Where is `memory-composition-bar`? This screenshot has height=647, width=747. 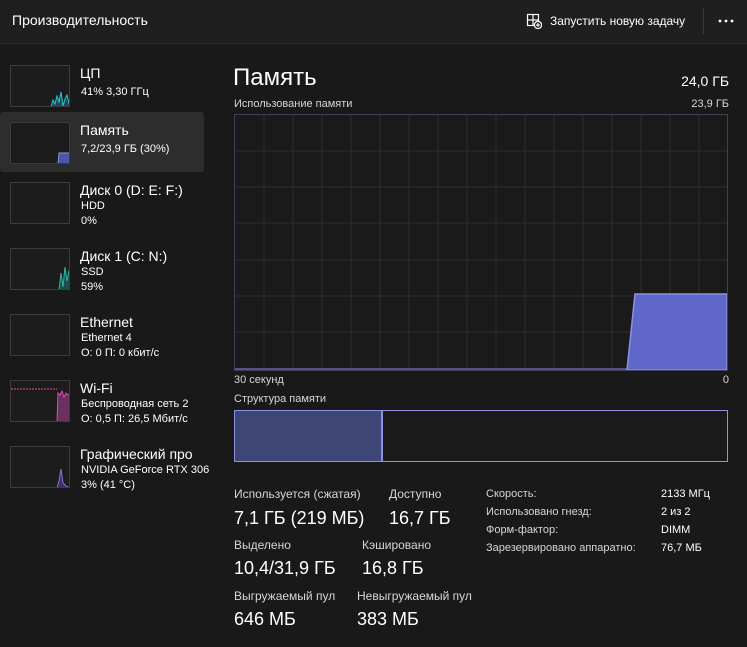
memory-composition-bar is located at coordinates (481, 436).